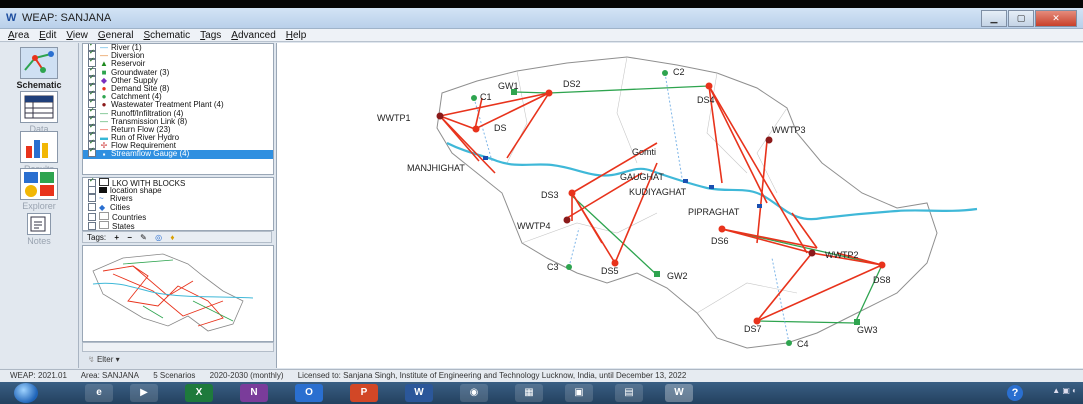  What do you see at coordinates (629, 393) in the screenshot?
I see `pdf-taskbar-icon: ▤` at bounding box center [629, 393].